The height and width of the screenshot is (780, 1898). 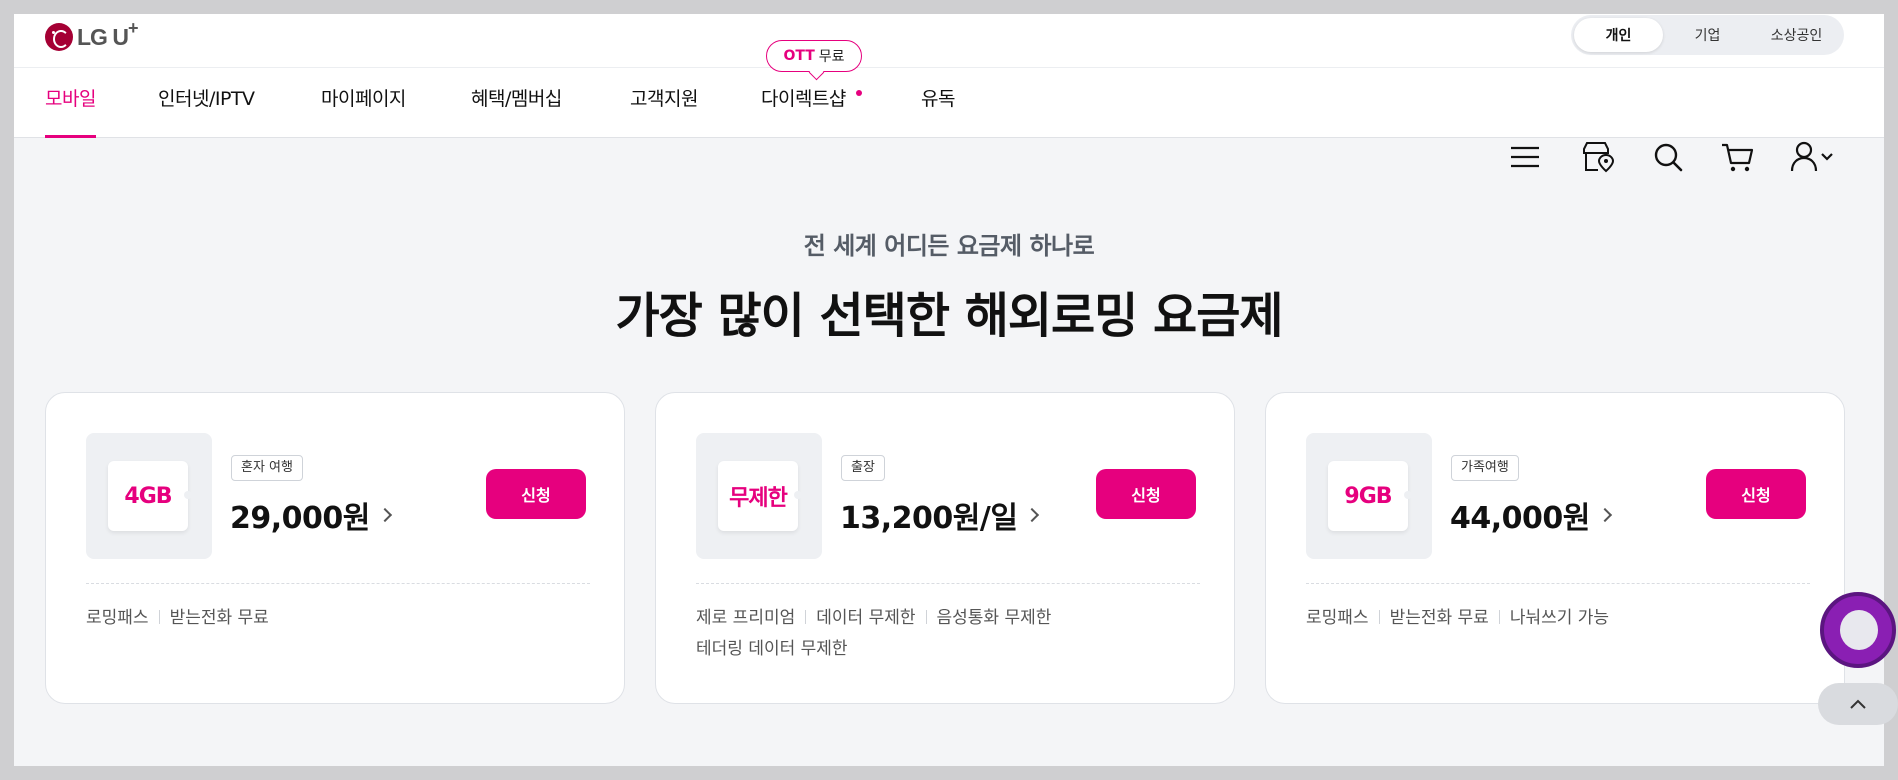 I want to click on plan-price-link: 13,200원/일, so click(x=940, y=515).